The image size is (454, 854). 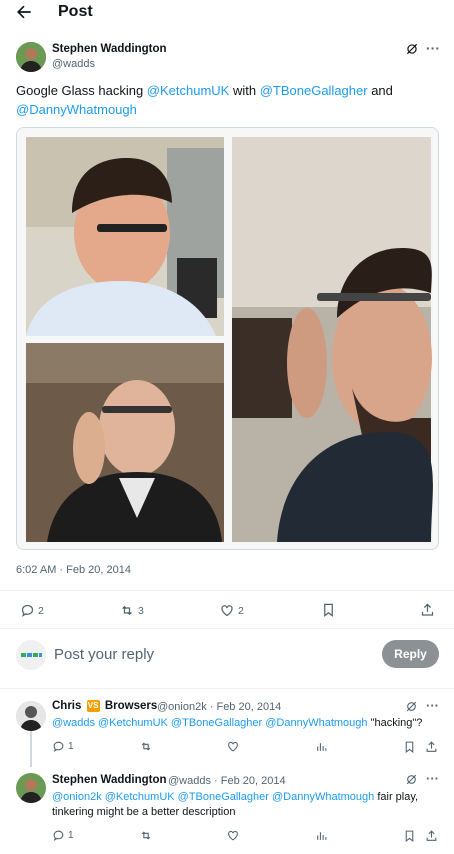 I want to click on reply-button: Reply, so click(x=410, y=654).